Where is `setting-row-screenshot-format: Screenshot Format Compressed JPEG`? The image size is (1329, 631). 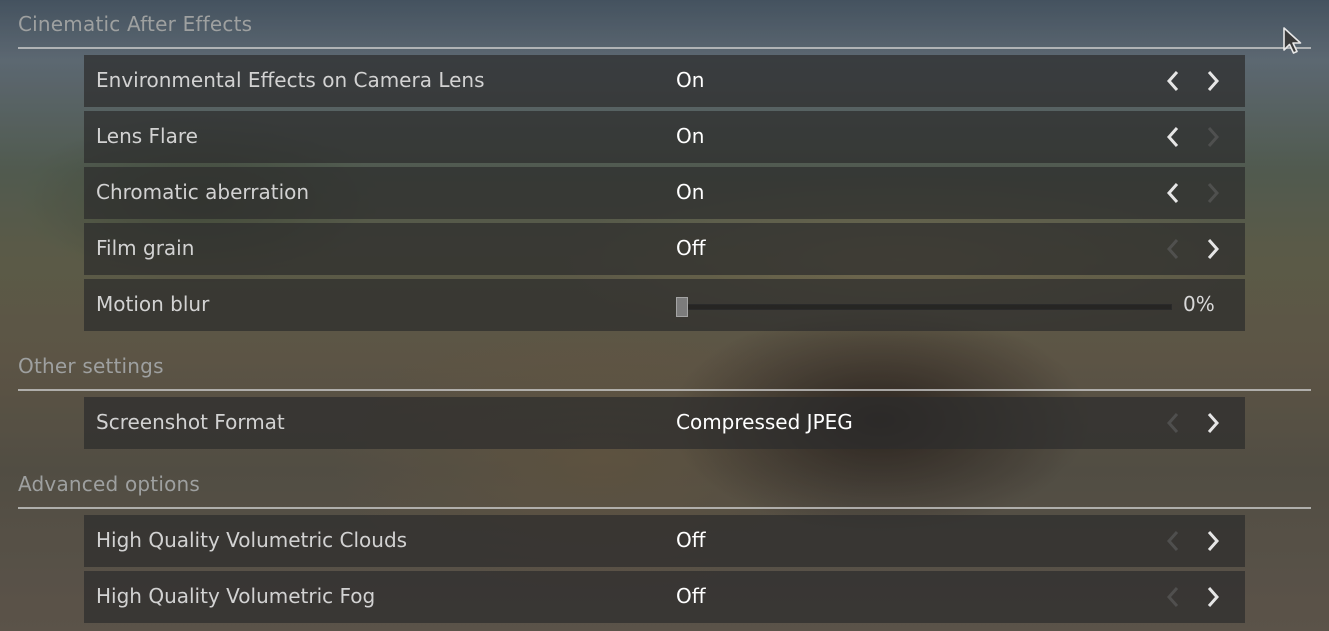 setting-row-screenshot-format: Screenshot Format Compressed JPEG is located at coordinates (664, 423).